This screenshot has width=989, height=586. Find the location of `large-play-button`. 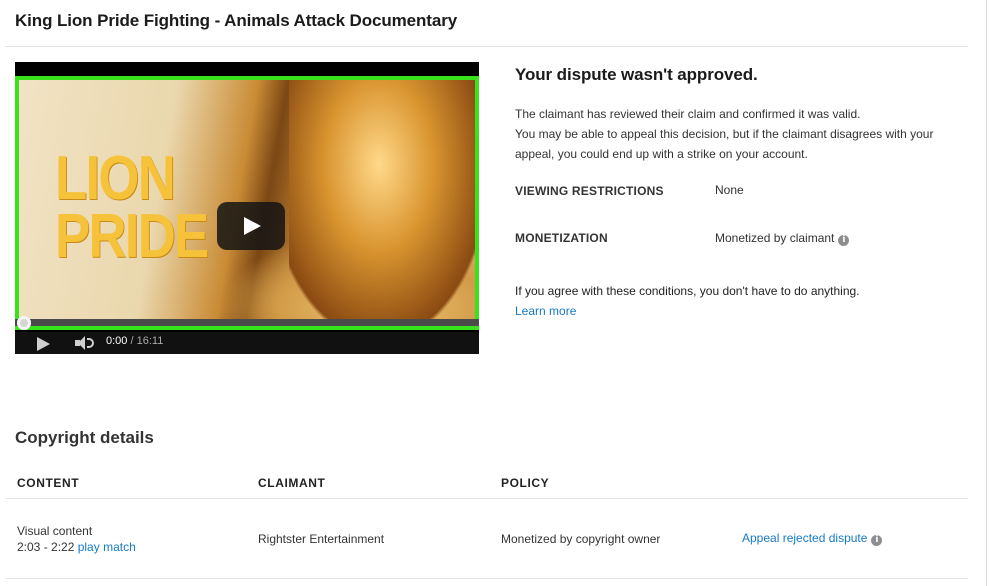

large-play-button is located at coordinates (251, 226).